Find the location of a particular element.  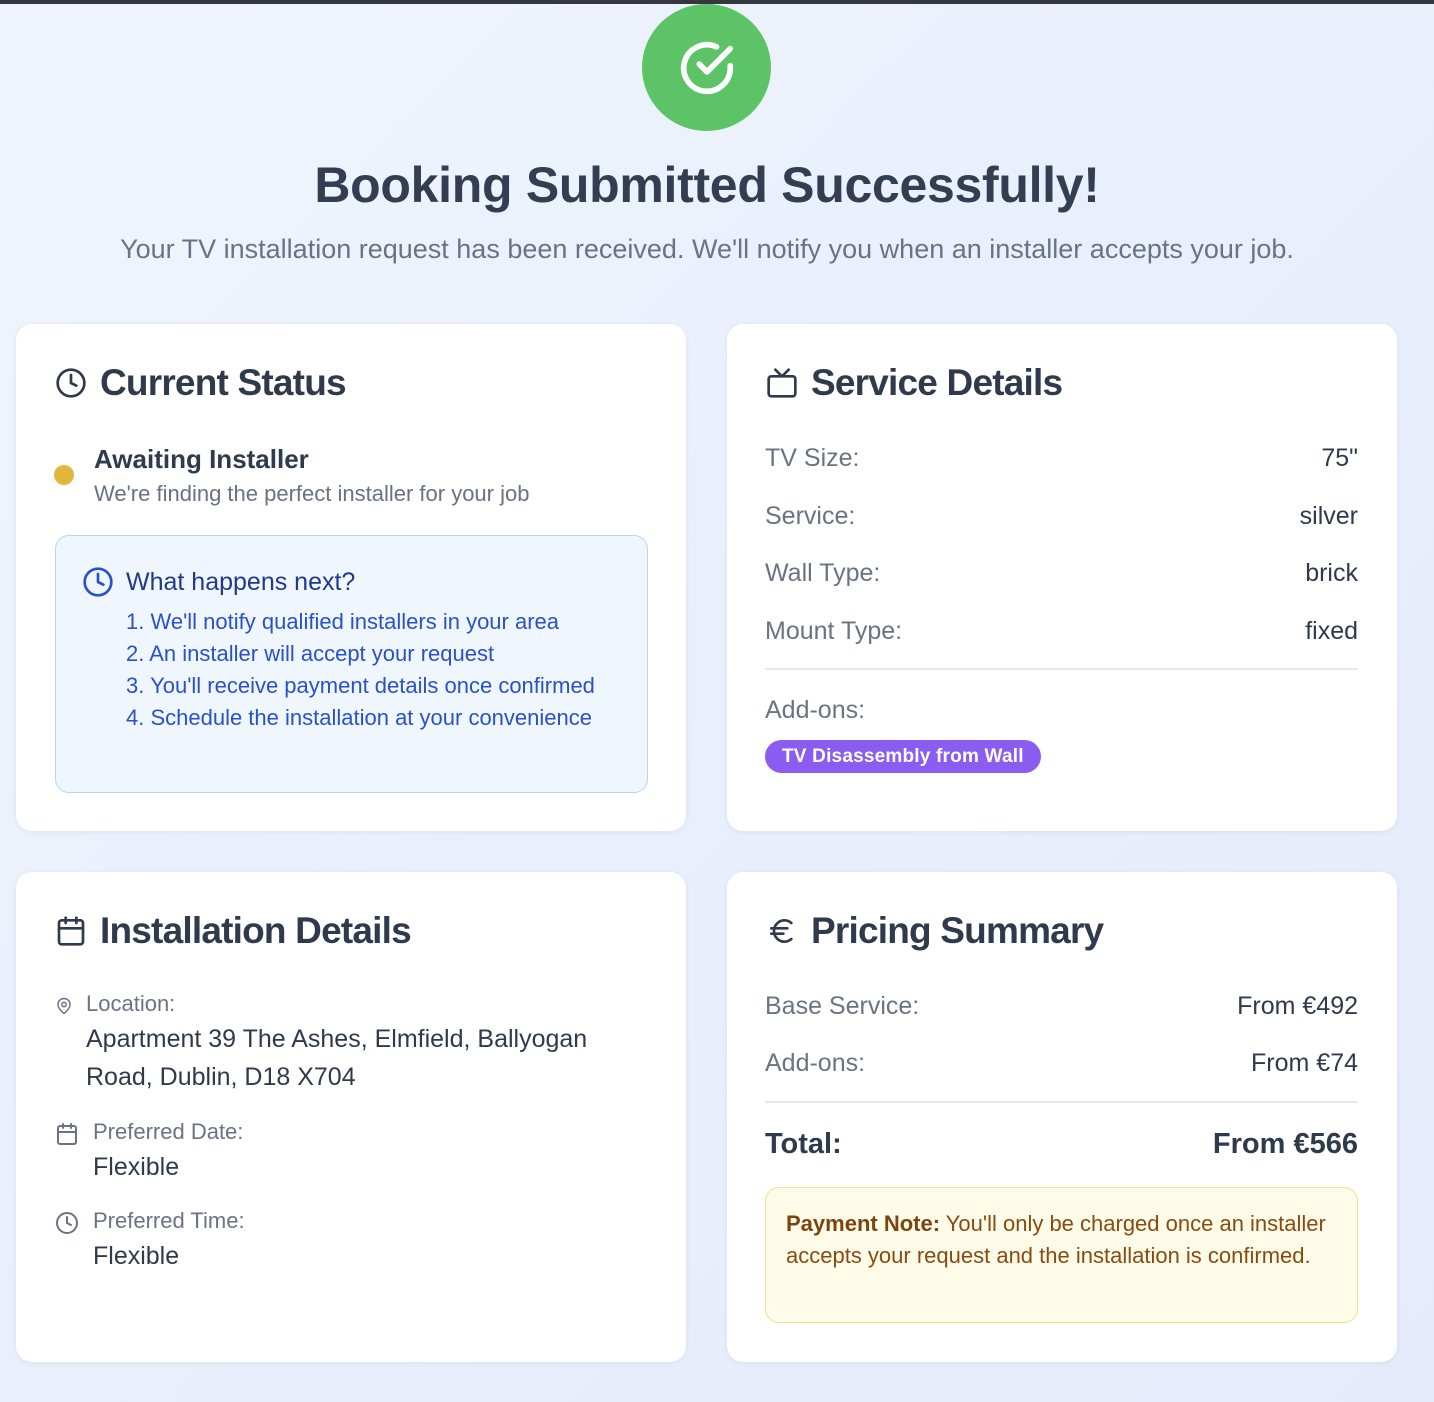

total-label: Total: is located at coordinates (803, 1144).